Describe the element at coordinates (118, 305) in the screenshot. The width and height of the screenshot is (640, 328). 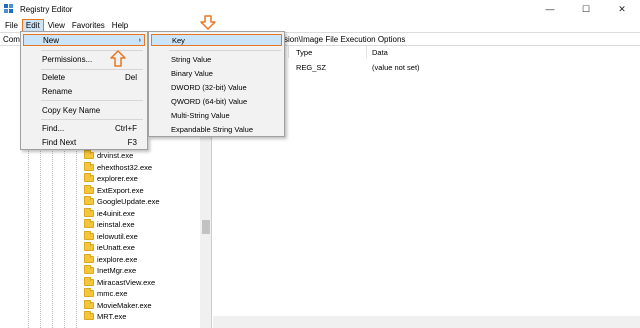
I see `tree-item: MovieMaker.exe` at that location.